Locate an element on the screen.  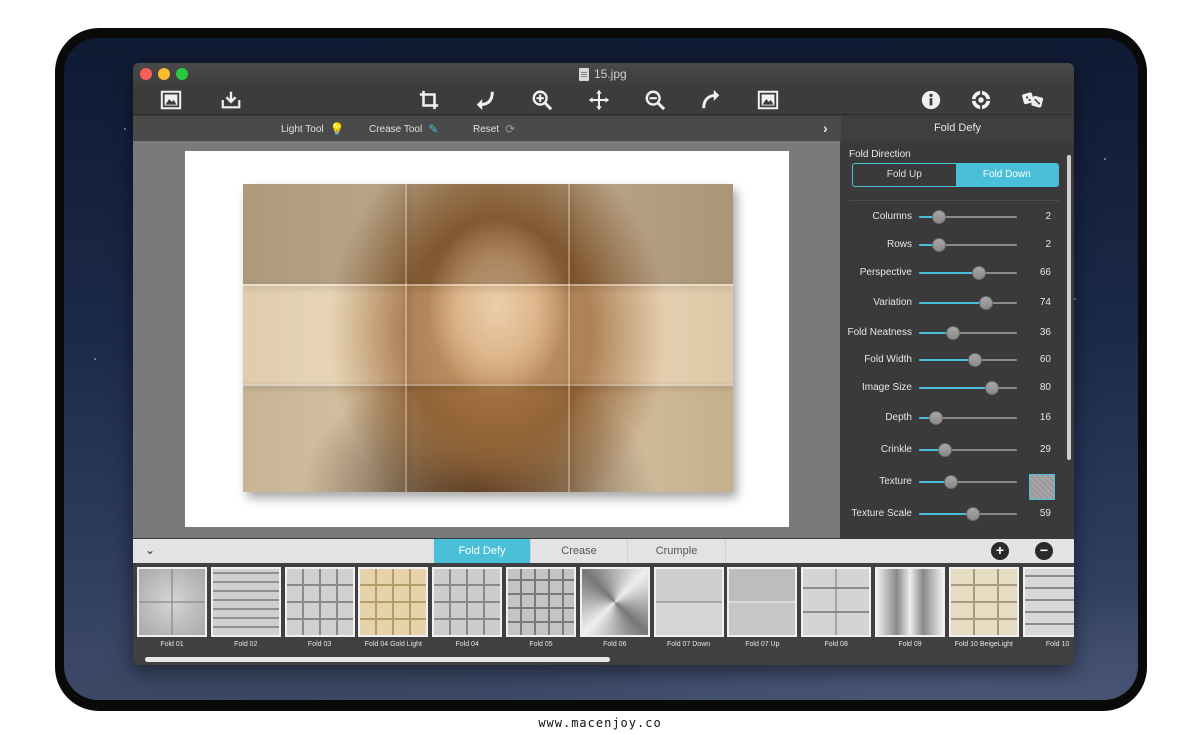
slider-label: Fold Neatness is located at coordinates (879, 332).